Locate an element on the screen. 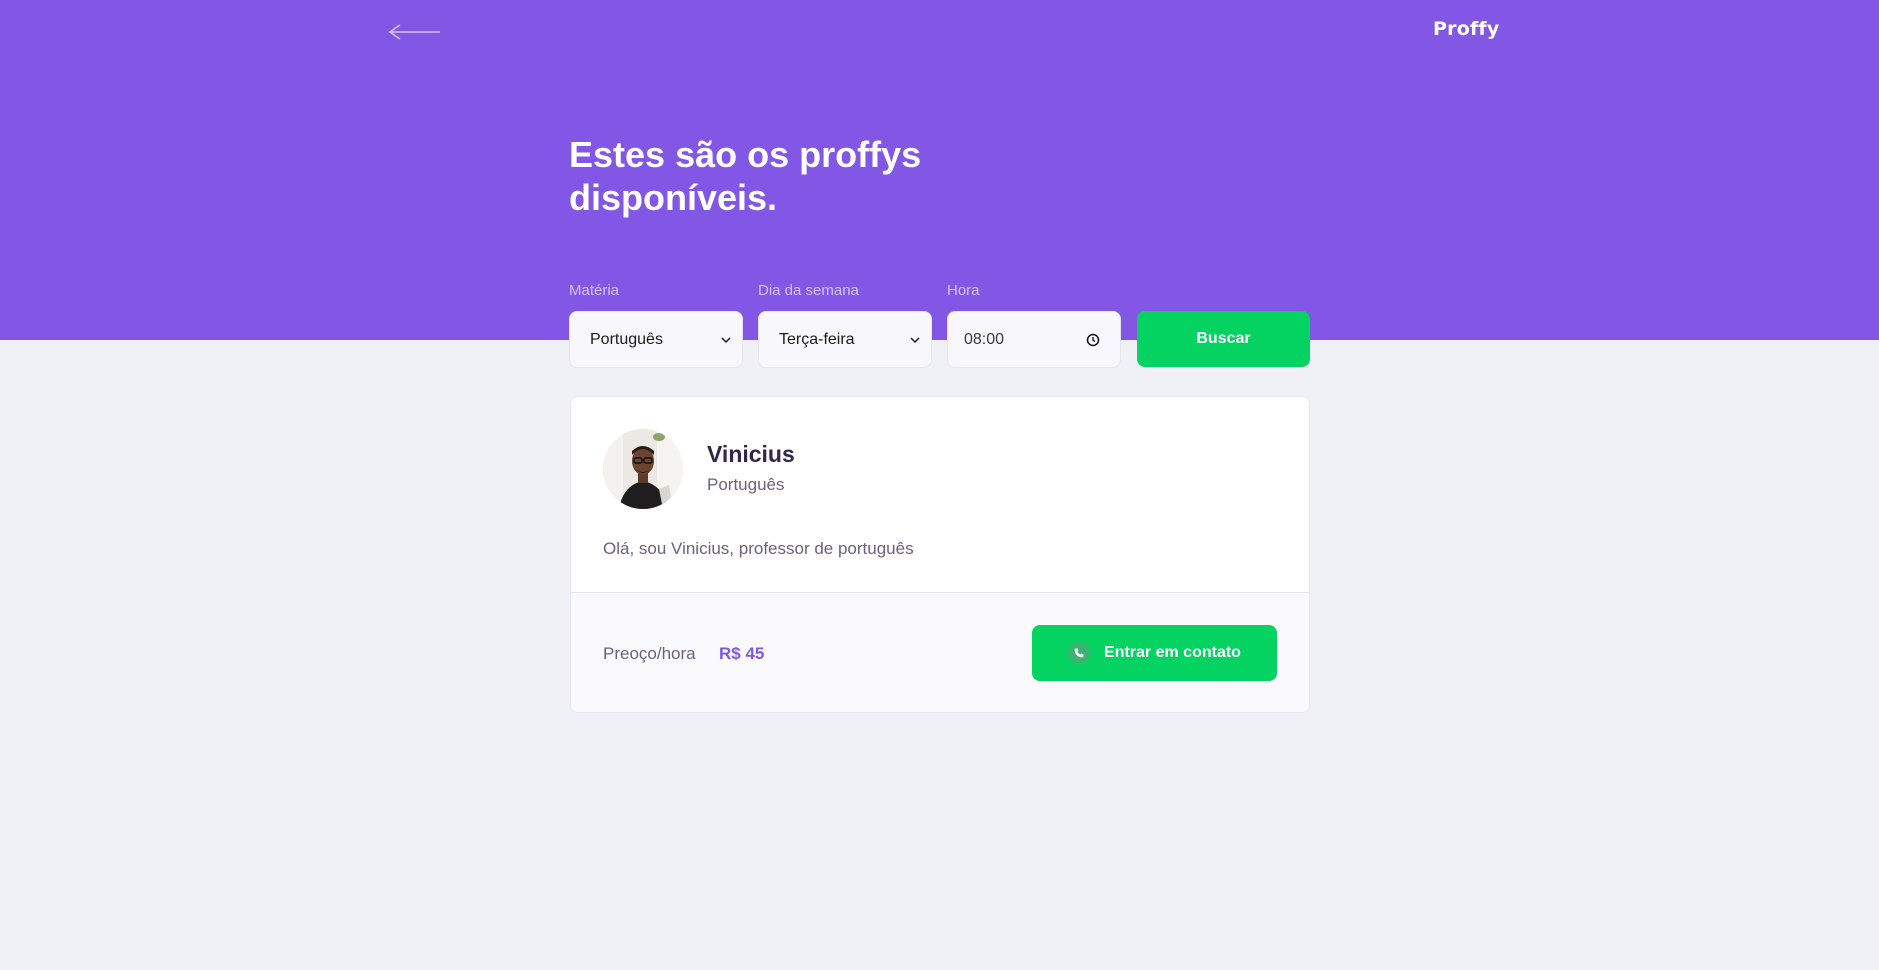 The height and width of the screenshot is (970, 1879). time-input: 08:00 is located at coordinates (1034, 339).